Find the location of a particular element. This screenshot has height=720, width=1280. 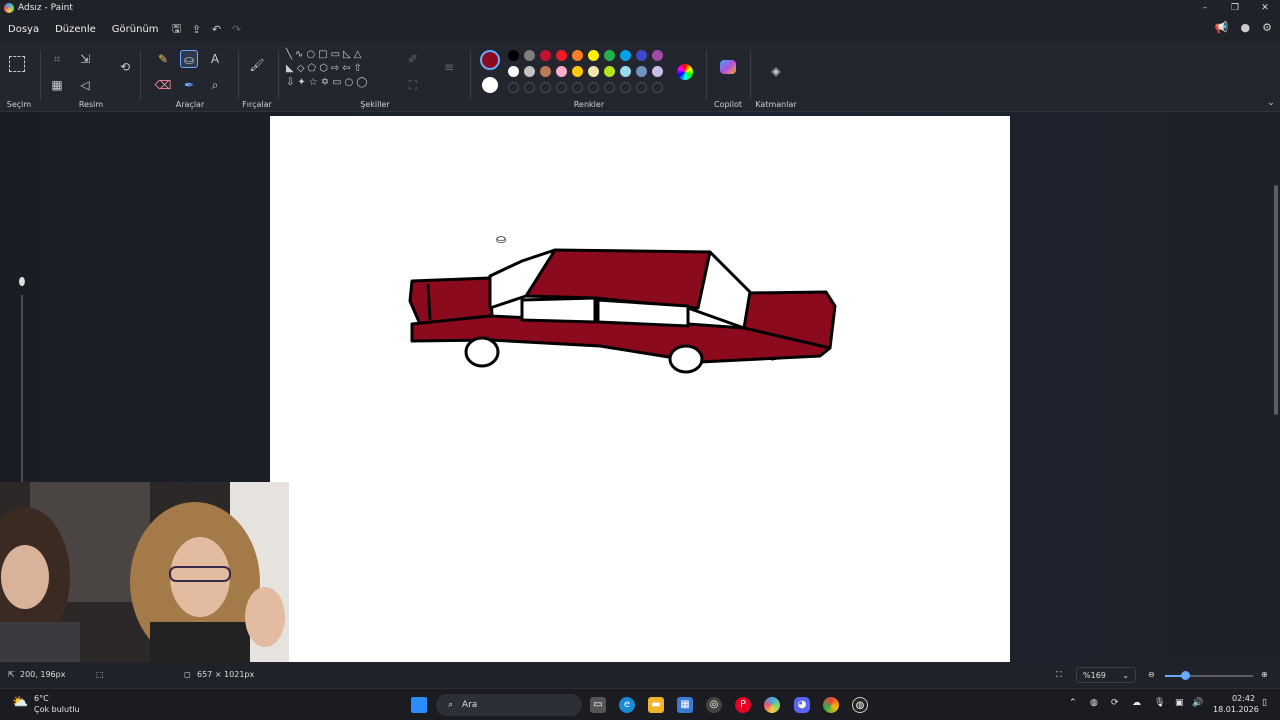

zoom-slider-handle is located at coordinates (1185, 675).